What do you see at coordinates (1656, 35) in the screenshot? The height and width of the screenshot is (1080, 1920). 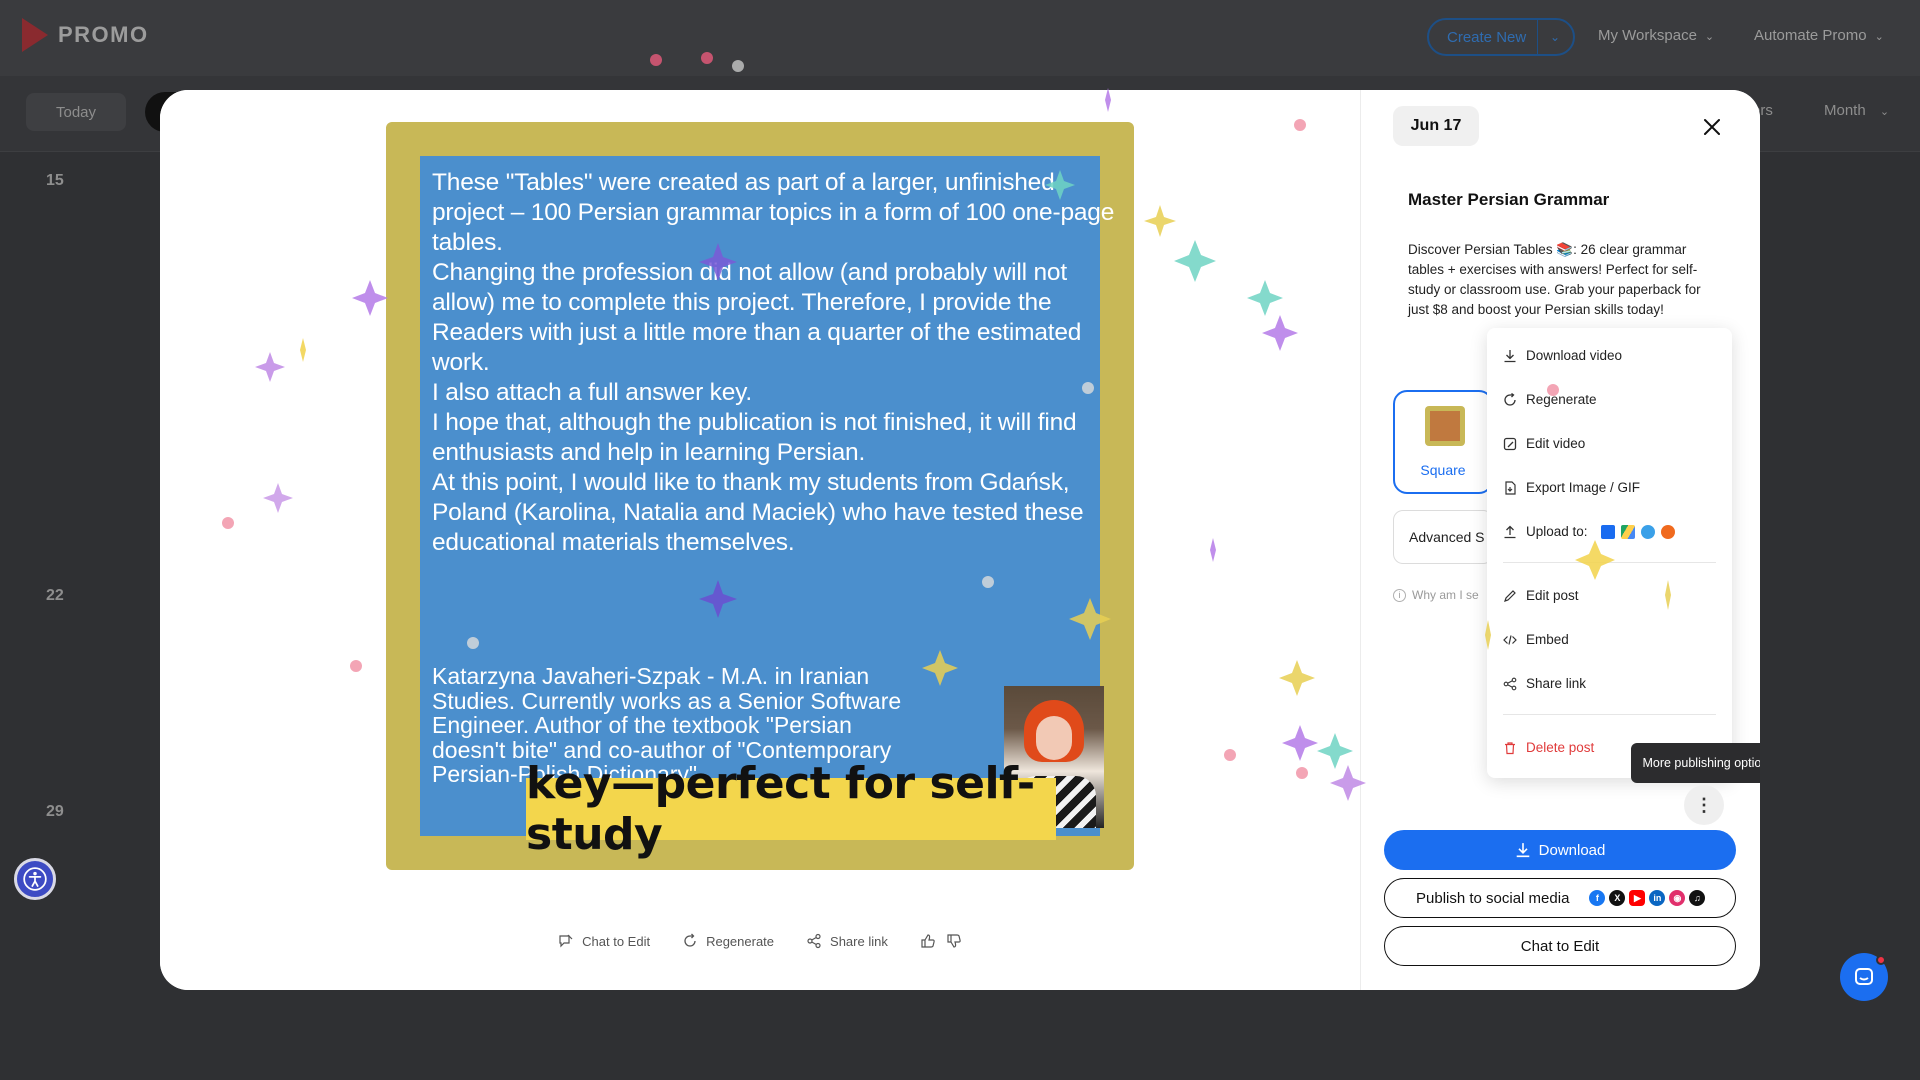 I see `my-workspace-menu: My Workspace ⌄` at bounding box center [1656, 35].